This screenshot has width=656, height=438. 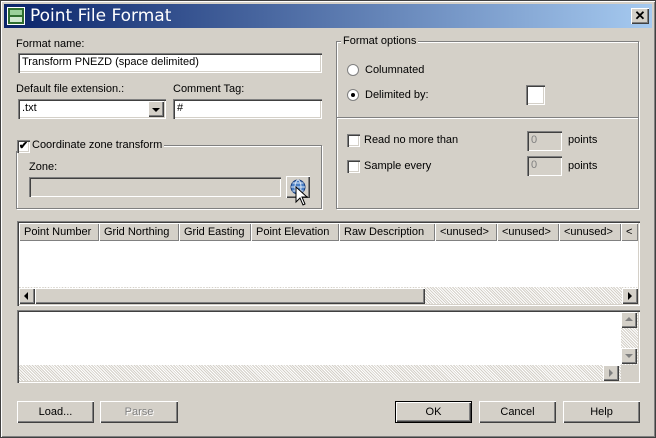 What do you see at coordinates (387, 232) in the screenshot?
I see `column-header: Raw Description` at bounding box center [387, 232].